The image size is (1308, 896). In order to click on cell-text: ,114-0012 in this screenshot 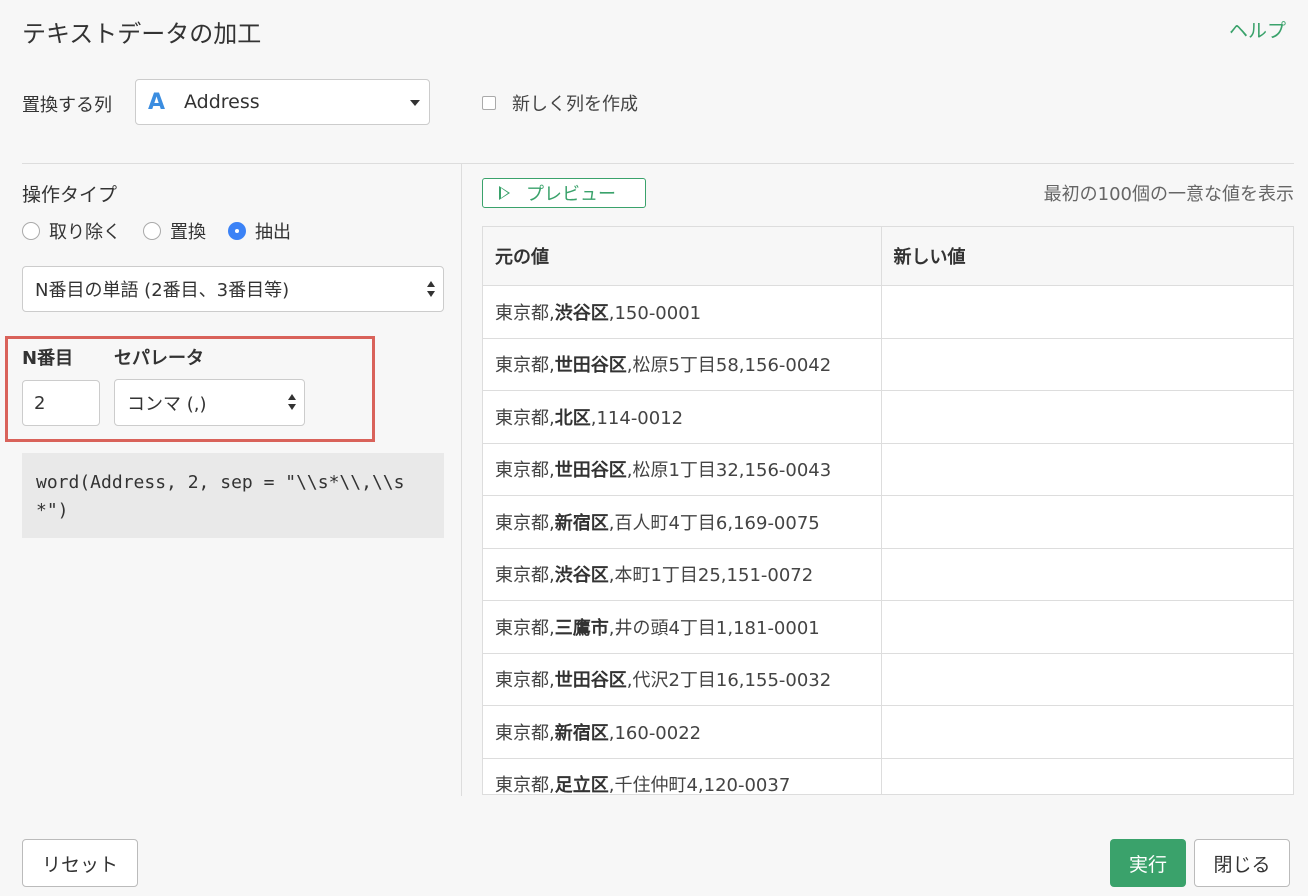, I will do `click(637, 418)`.